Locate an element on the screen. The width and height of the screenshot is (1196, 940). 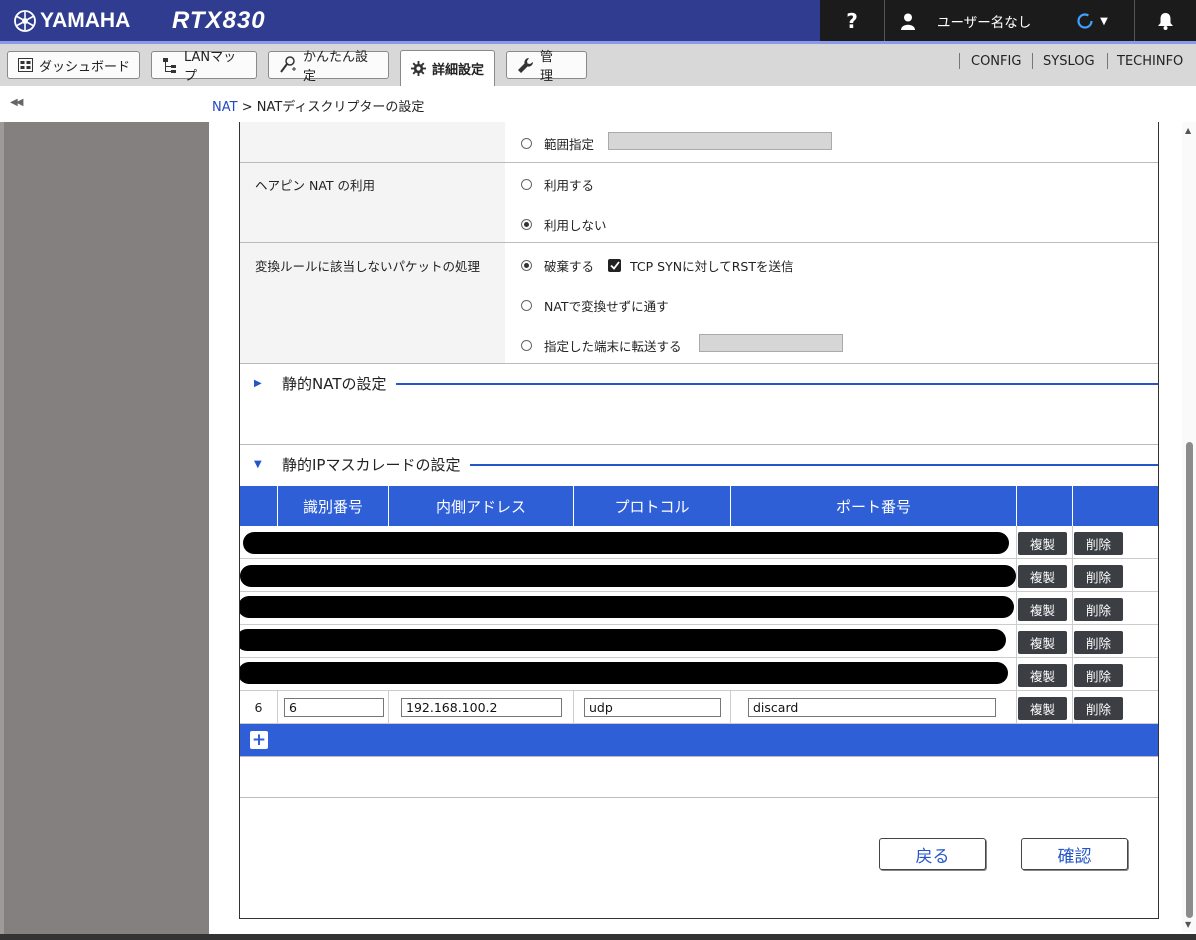
nomatch-label-cell: 変換ルールに該当しないパケットの処理 is located at coordinates (372, 303).